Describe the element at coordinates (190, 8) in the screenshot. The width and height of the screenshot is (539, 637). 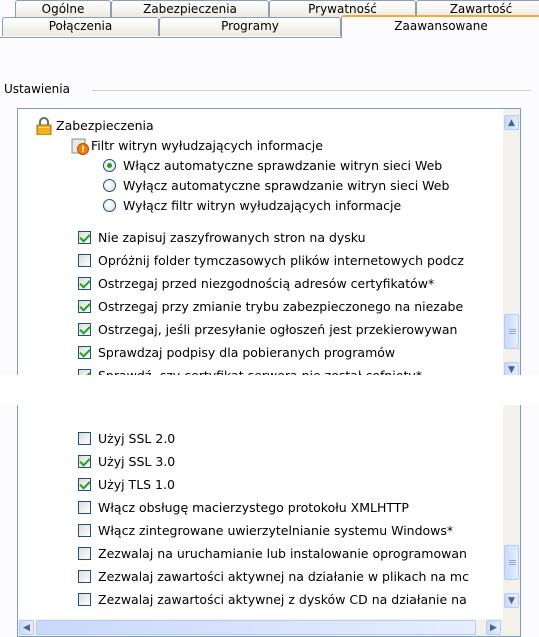
I see `tab-security: Zabezpieczenia` at that location.